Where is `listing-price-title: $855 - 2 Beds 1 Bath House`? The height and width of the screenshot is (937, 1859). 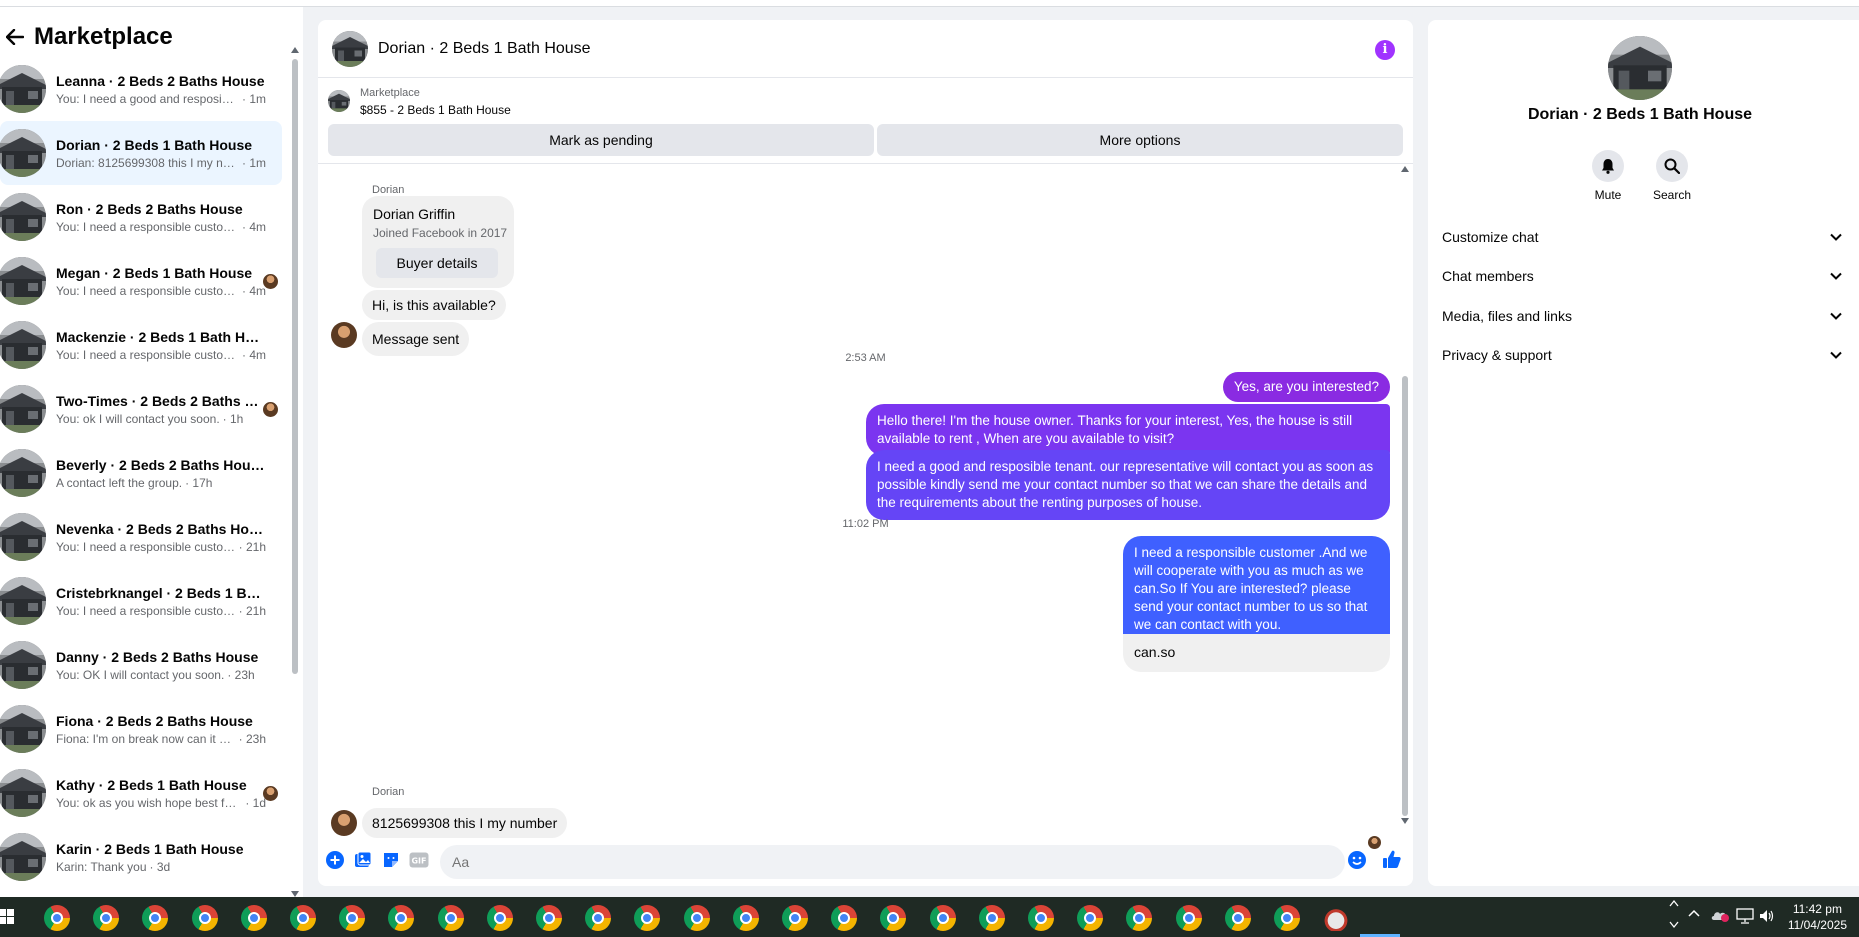 listing-price-title: $855 - 2 Beds 1 Bath House is located at coordinates (435, 110).